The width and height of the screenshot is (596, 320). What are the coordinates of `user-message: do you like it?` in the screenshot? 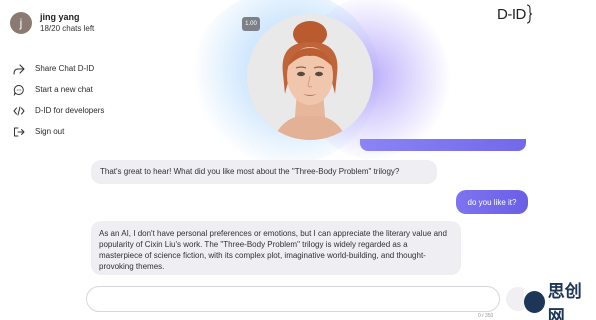 It's located at (492, 202).